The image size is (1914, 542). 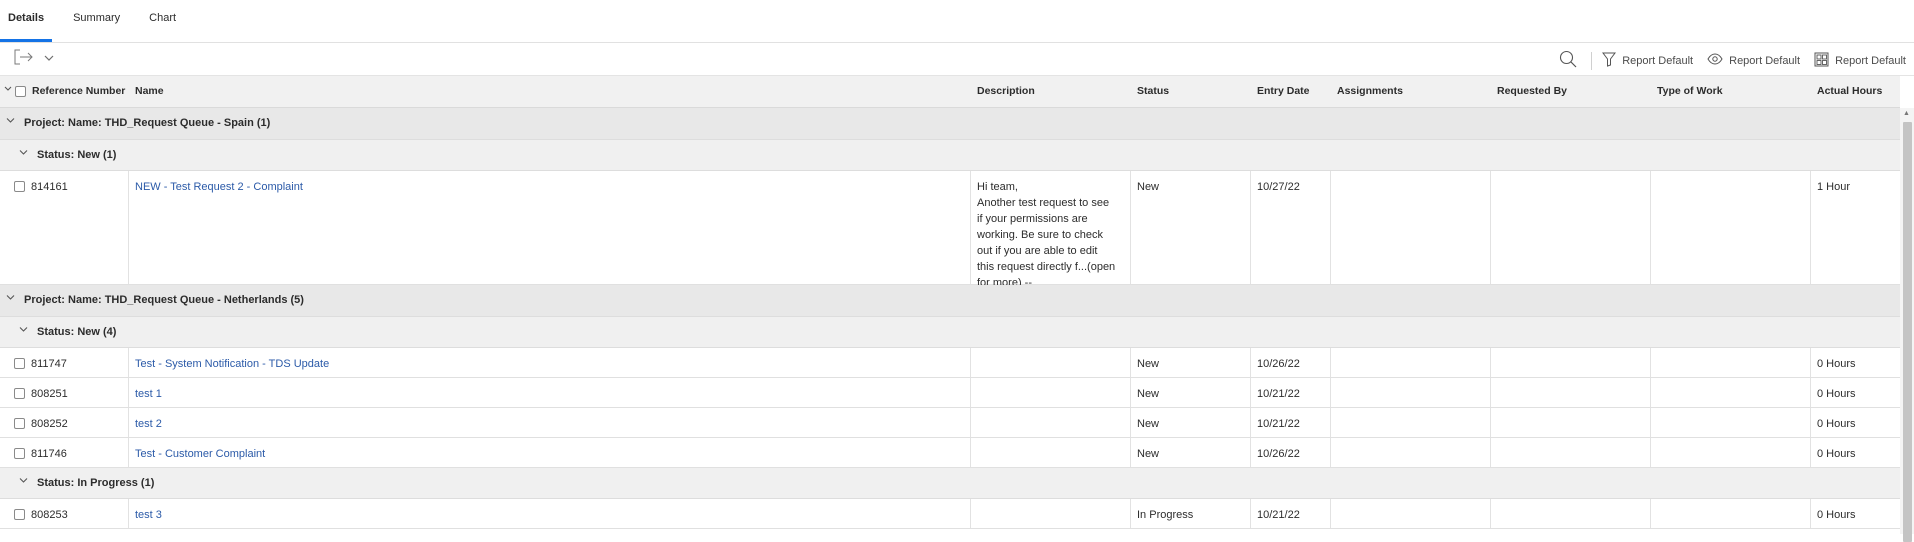 What do you see at coordinates (549, 362) in the screenshot?
I see `name-cell: Test - System Notification - TDS Update` at bounding box center [549, 362].